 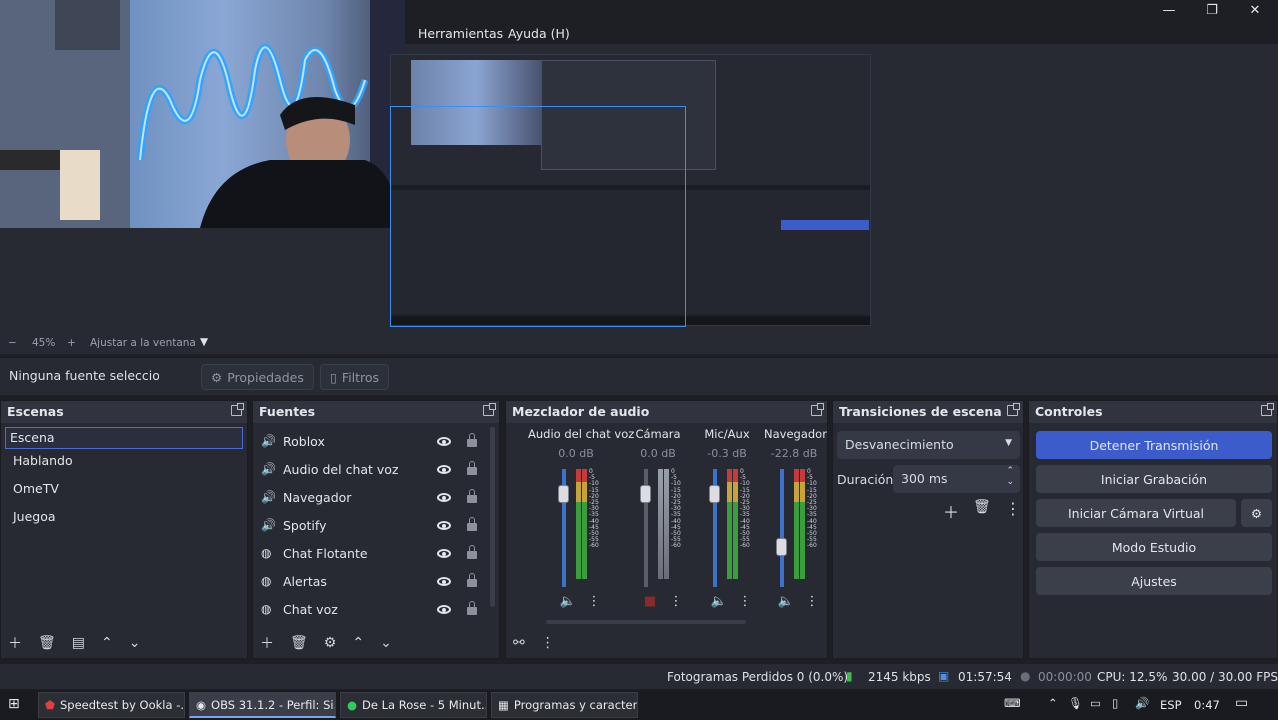 What do you see at coordinates (1115, 703) in the screenshot?
I see `battery-icon: ▯` at bounding box center [1115, 703].